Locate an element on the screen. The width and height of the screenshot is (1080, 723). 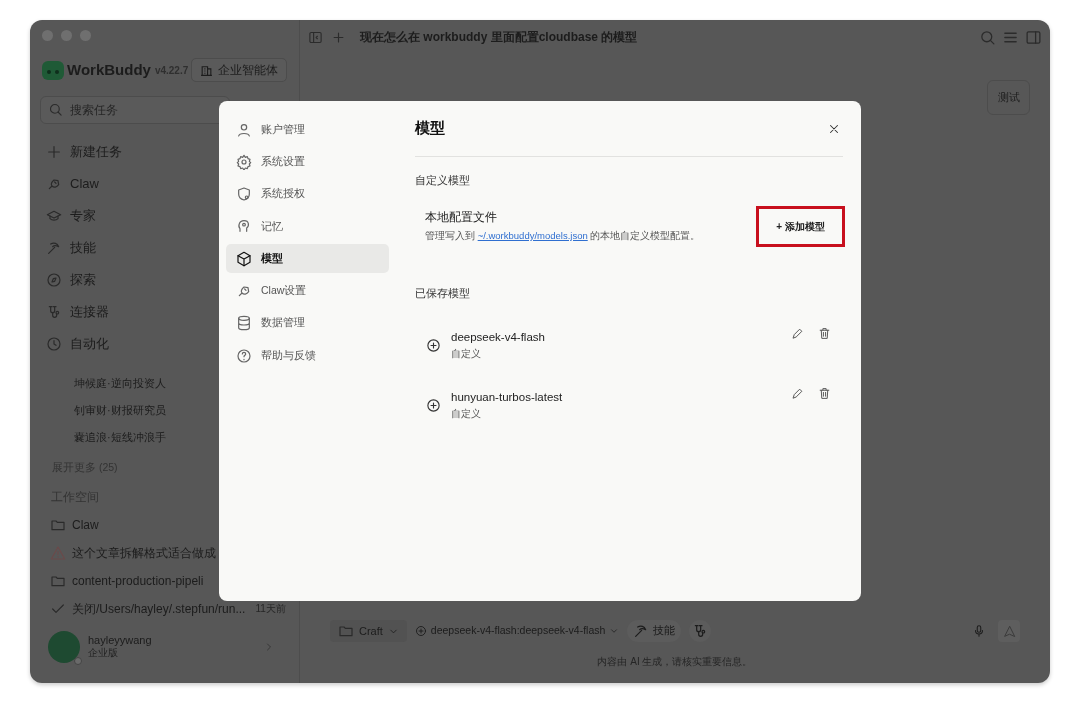
workspace-item: Claw is located at coordinates (164, 524).